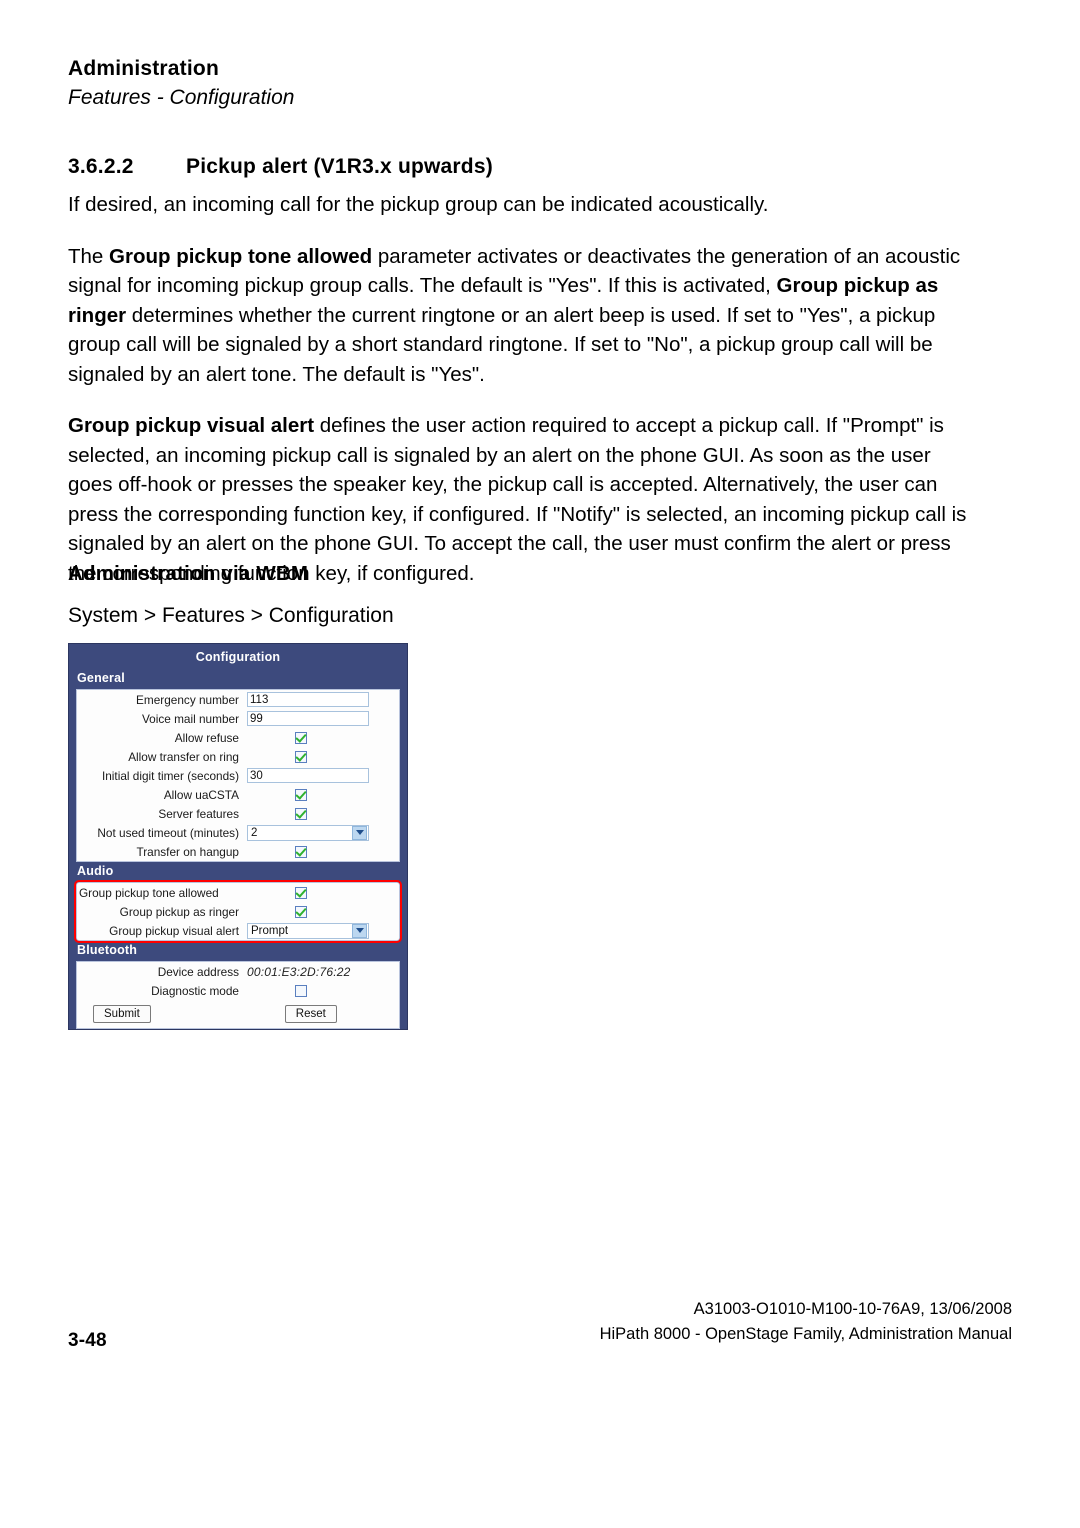 The height and width of the screenshot is (1528, 1080). Describe the element at coordinates (195, 990) in the screenshot. I see `label-diagnostic-mode: Diagnostic mode` at that location.